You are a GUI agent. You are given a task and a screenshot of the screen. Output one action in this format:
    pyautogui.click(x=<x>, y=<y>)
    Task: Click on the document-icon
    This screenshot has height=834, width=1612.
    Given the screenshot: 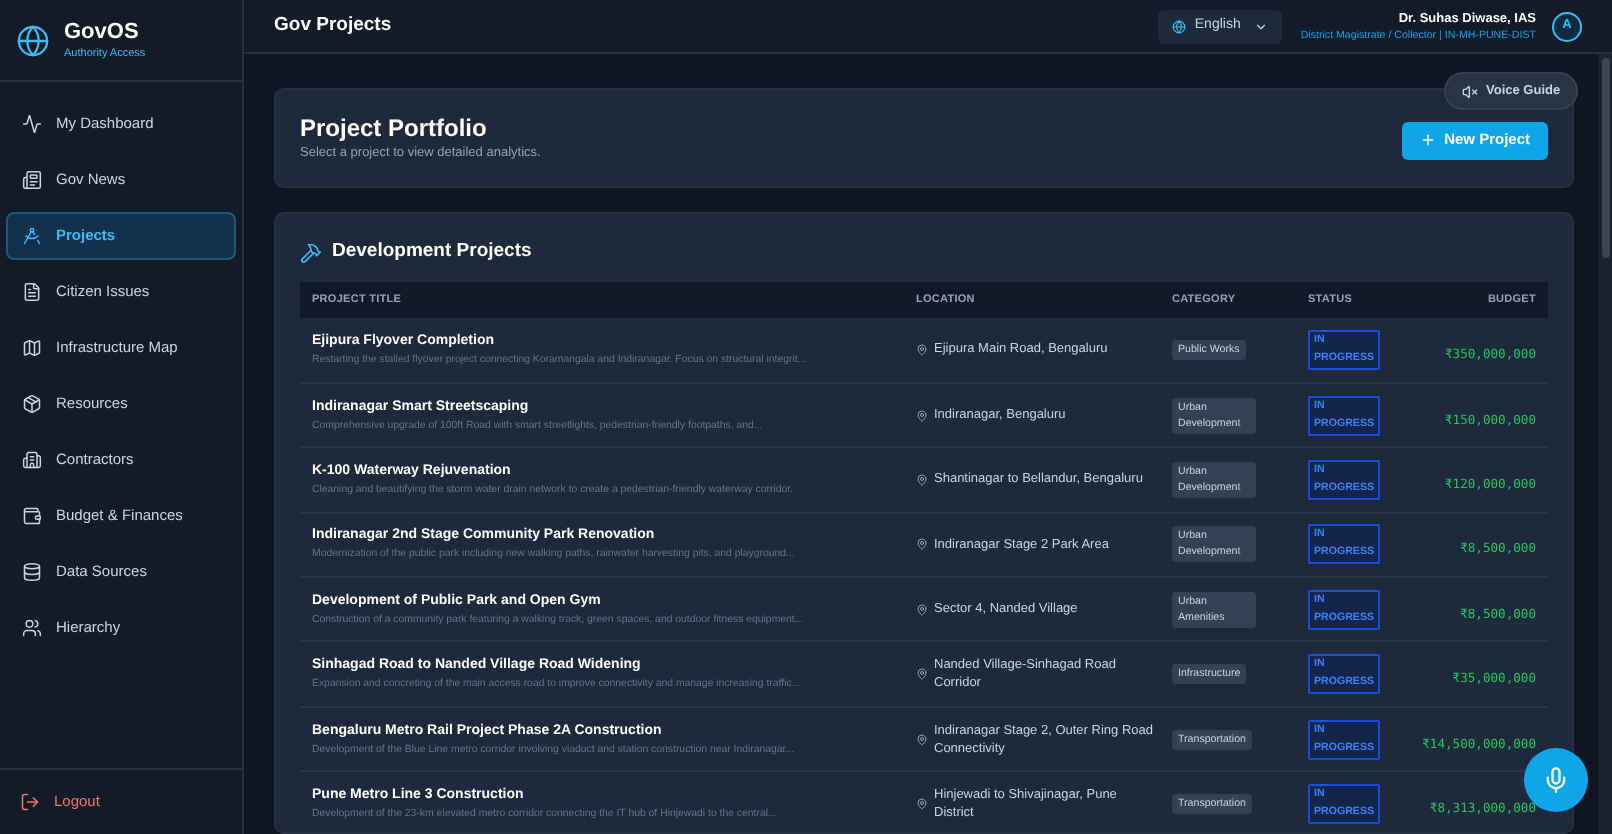 What is the action you would take?
    pyautogui.click(x=32, y=292)
    